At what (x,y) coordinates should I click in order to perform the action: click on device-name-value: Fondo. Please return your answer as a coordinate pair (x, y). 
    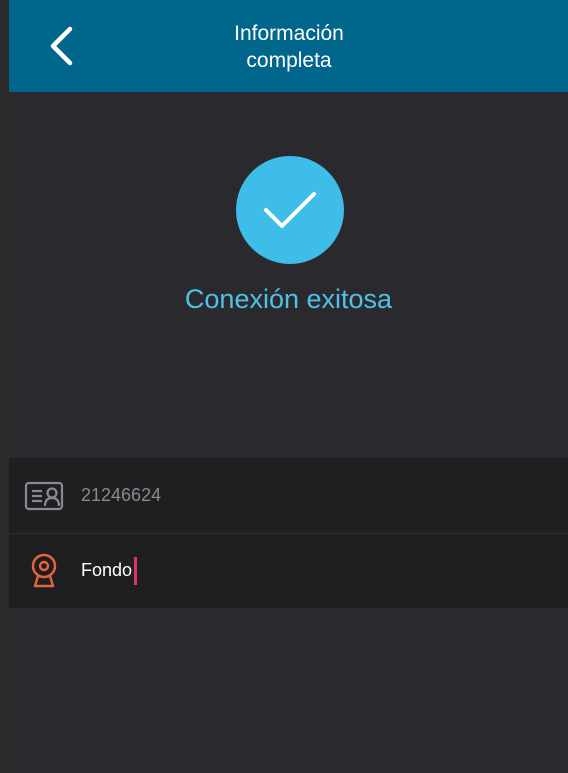
    Looking at the image, I should click on (107, 570).